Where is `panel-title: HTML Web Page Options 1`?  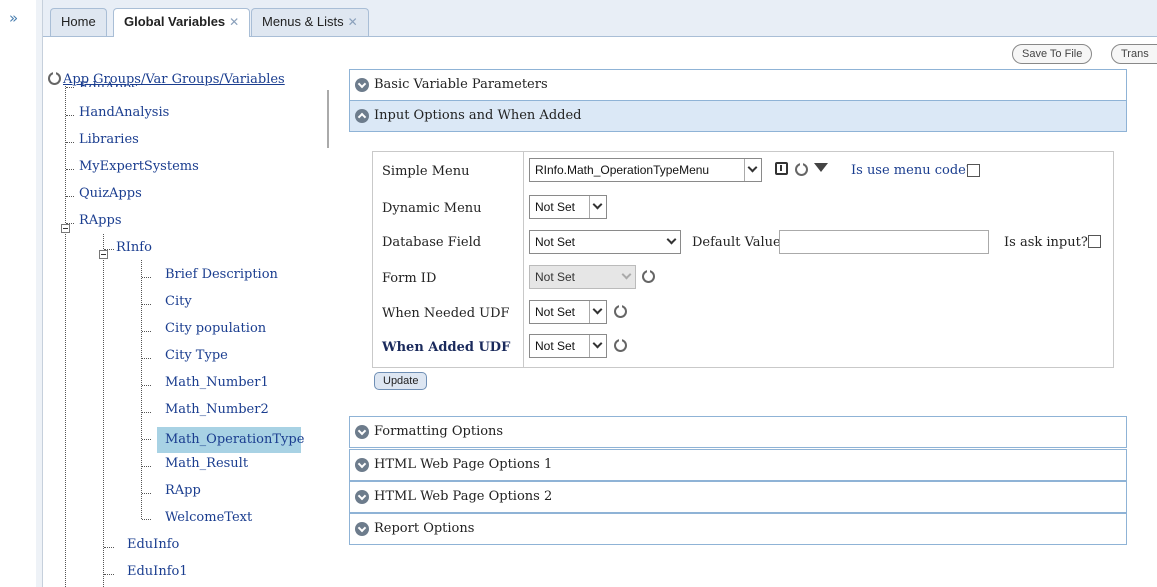 panel-title: HTML Web Page Options 1 is located at coordinates (463, 464).